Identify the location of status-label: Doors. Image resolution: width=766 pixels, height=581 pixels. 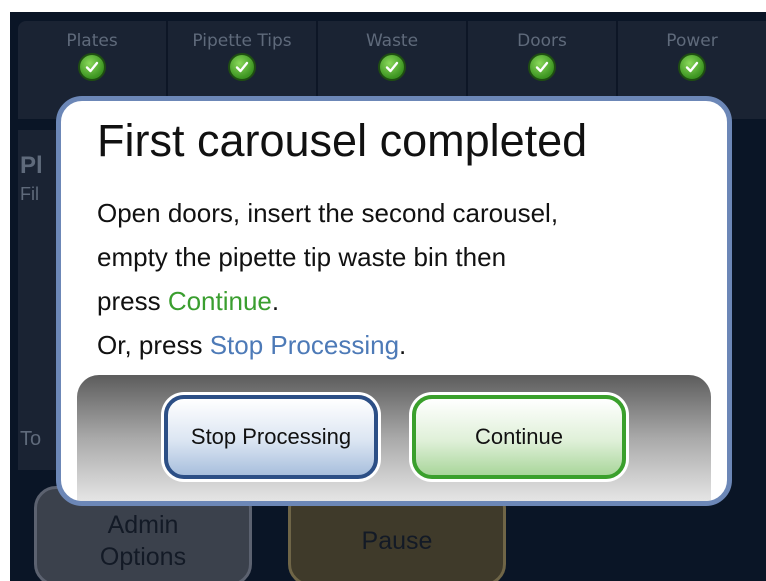
(542, 41).